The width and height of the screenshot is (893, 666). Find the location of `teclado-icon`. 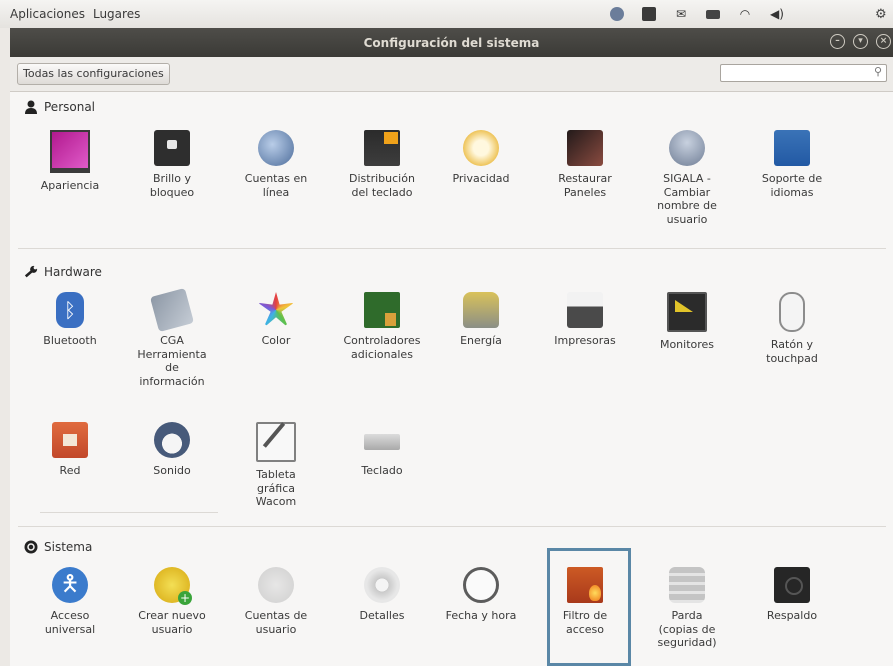

teclado-icon is located at coordinates (382, 442).